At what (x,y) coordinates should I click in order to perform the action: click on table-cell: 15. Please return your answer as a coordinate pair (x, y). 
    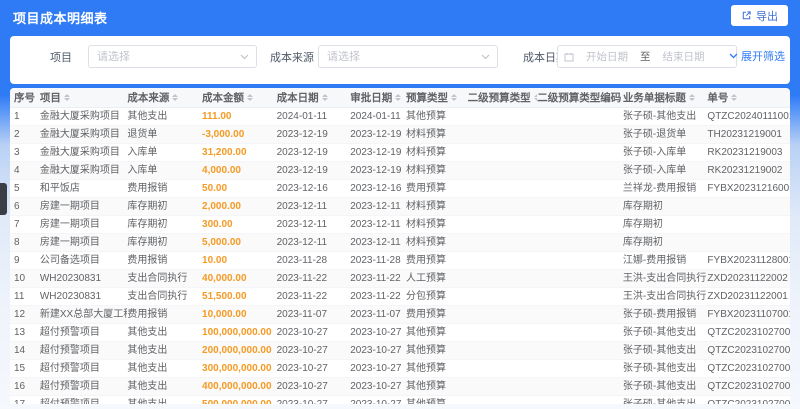
    Looking at the image, I should click on (20, 368).